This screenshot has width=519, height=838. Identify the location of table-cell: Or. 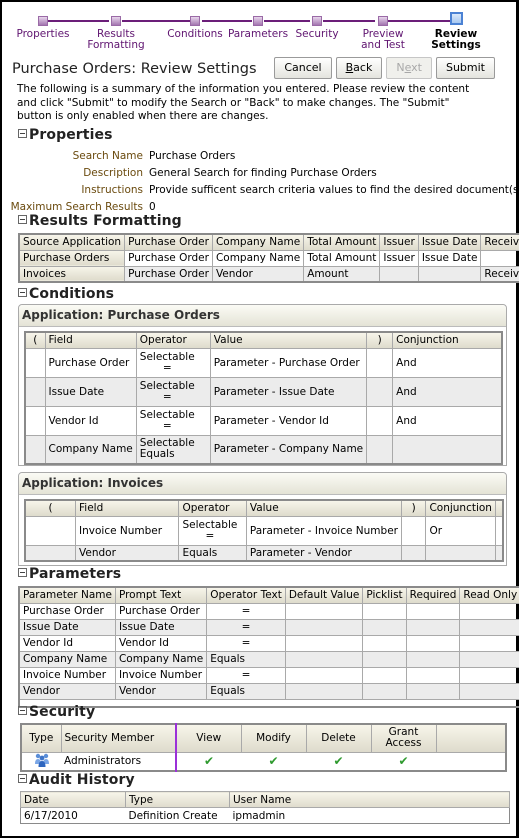
(460, 530).